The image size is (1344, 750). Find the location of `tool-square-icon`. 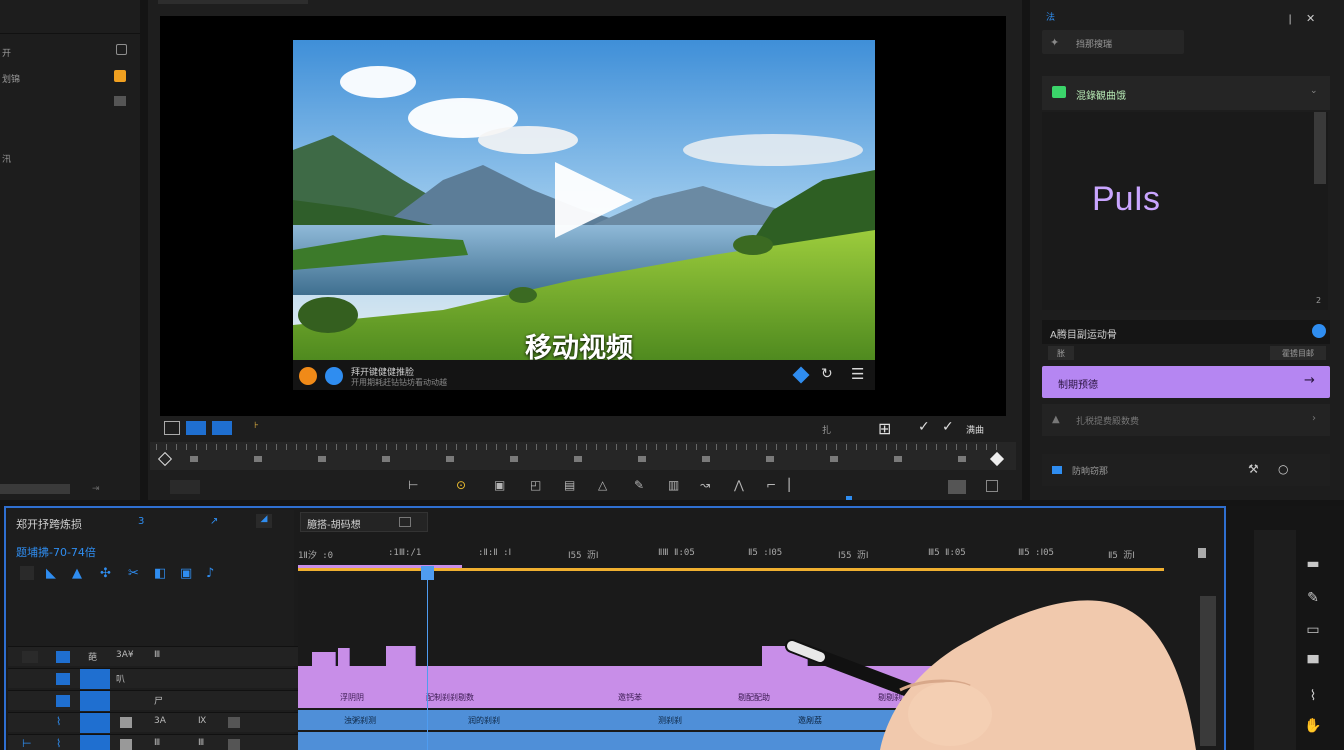

tool-square-icon is located at coordinates (27, 573).